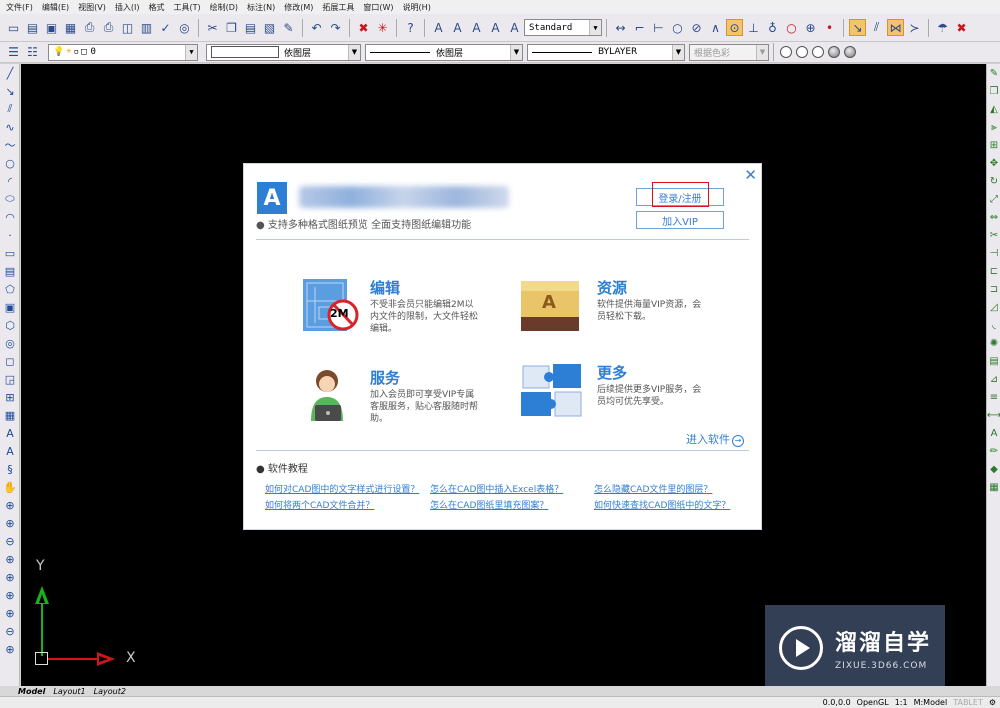 This screenshot has height=708, width=1000. I want to click on publish-icon: ▥, so click(146, 27).